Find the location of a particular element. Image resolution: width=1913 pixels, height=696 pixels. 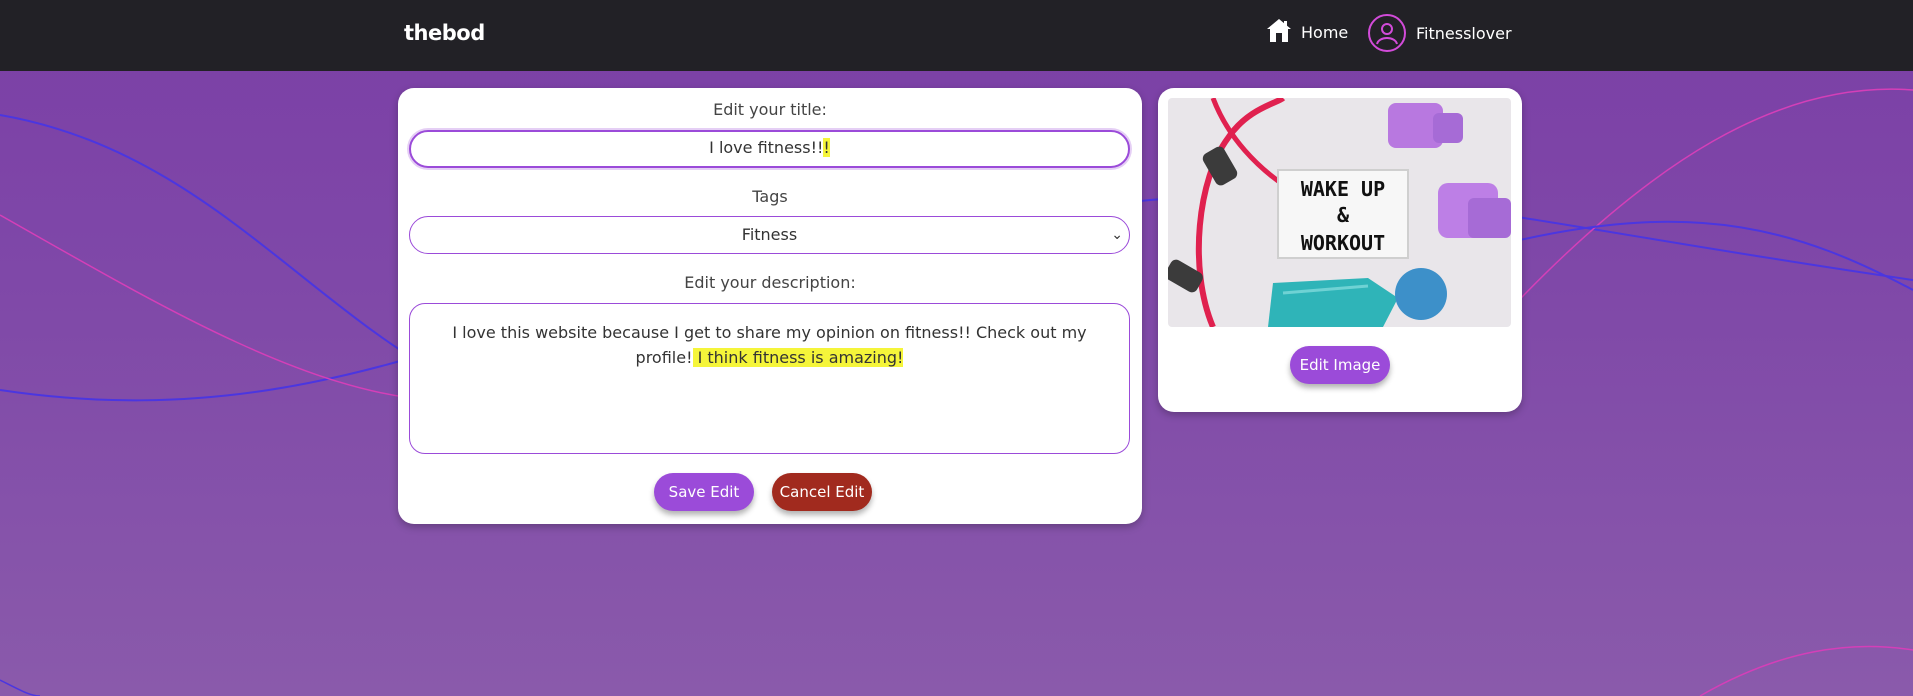

tags-selected-value: Fitness is located at coordinates (769, 234).